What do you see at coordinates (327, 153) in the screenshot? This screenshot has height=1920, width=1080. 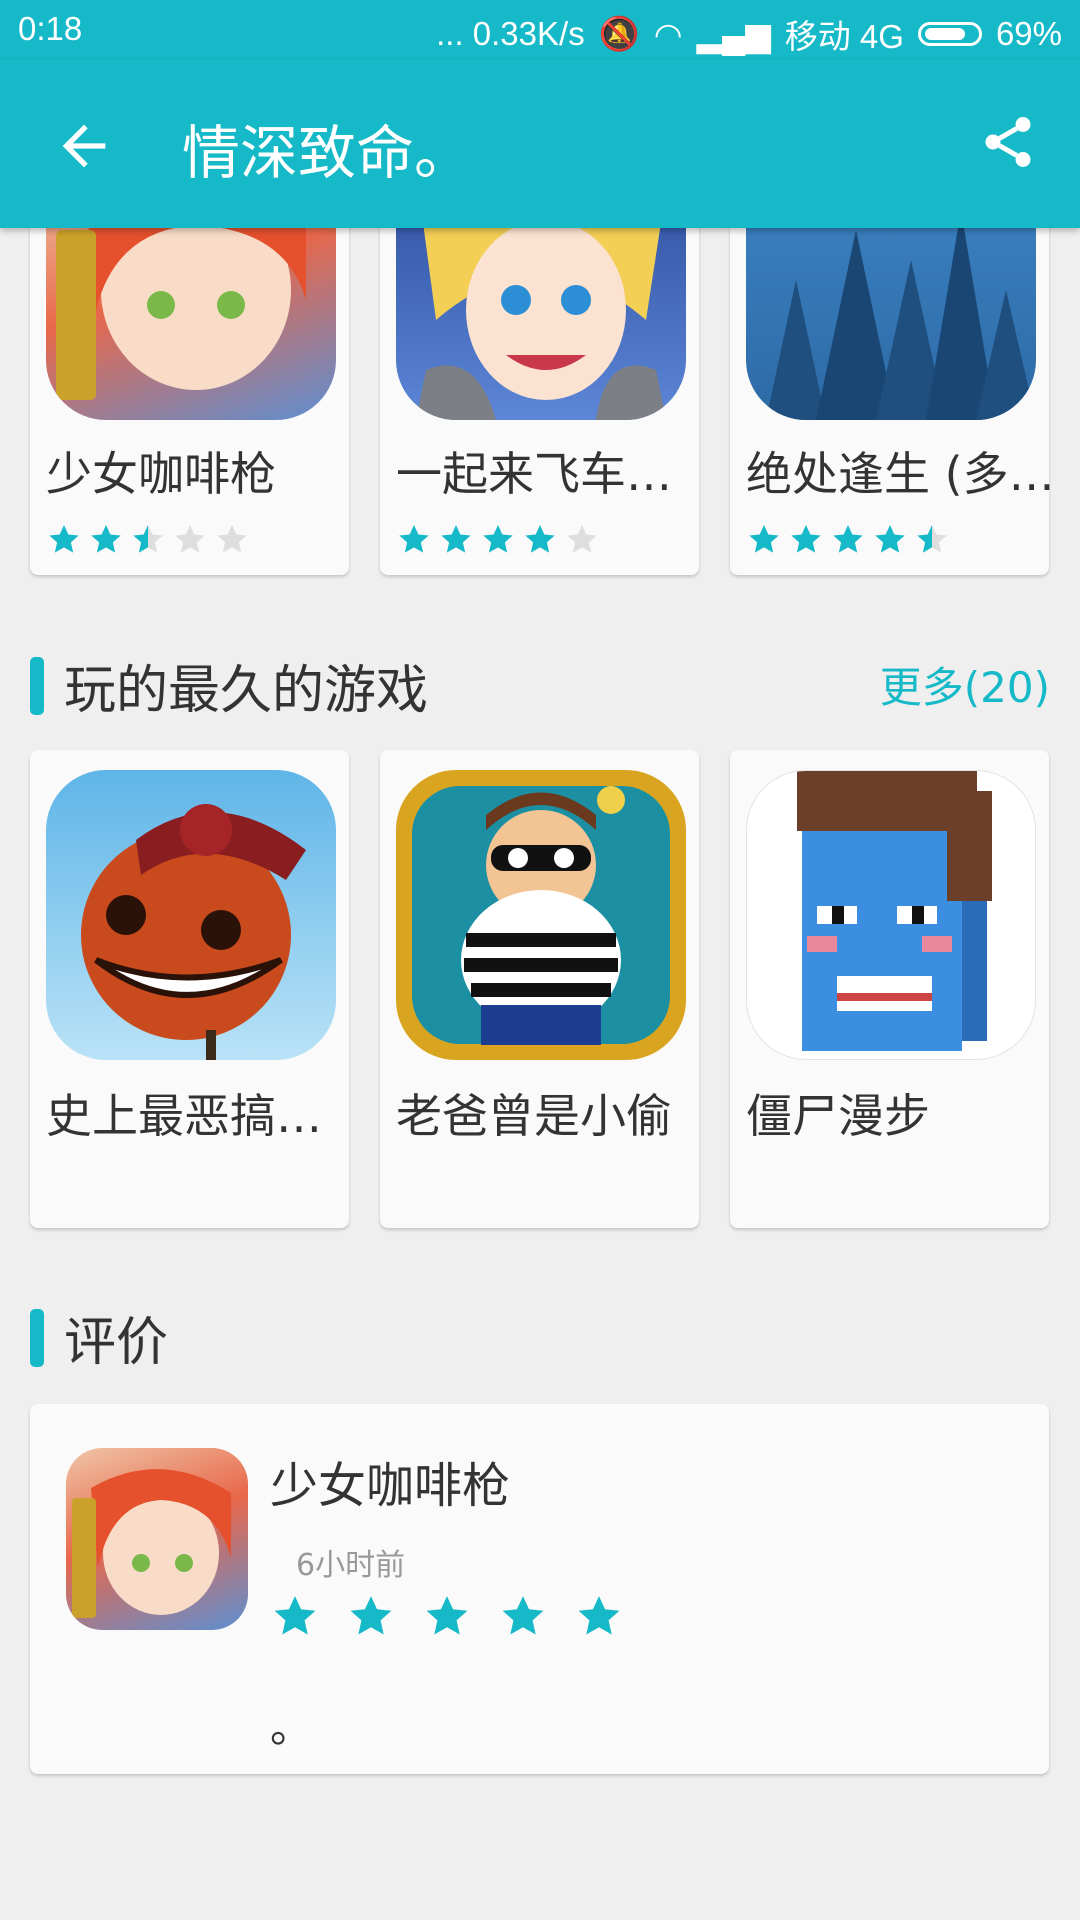 I see `page-title: 情深致命。` at bounding box center [327, 153].